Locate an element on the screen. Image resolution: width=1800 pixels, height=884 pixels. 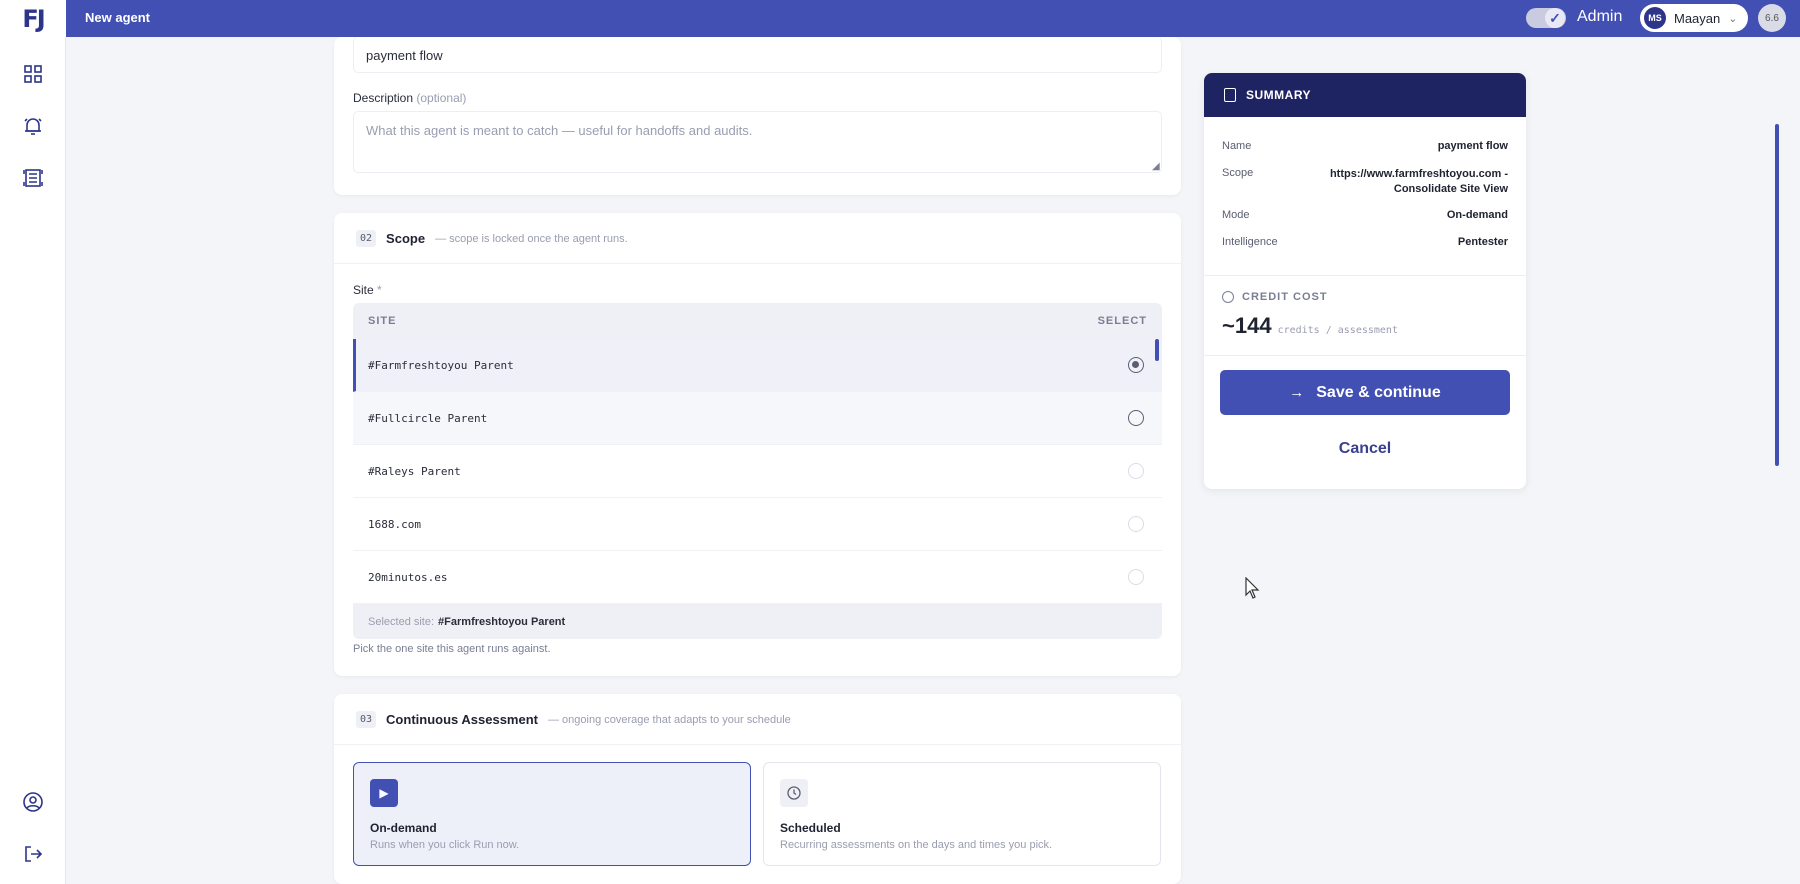
section-number: 03 is located at coordinates (366, 719).